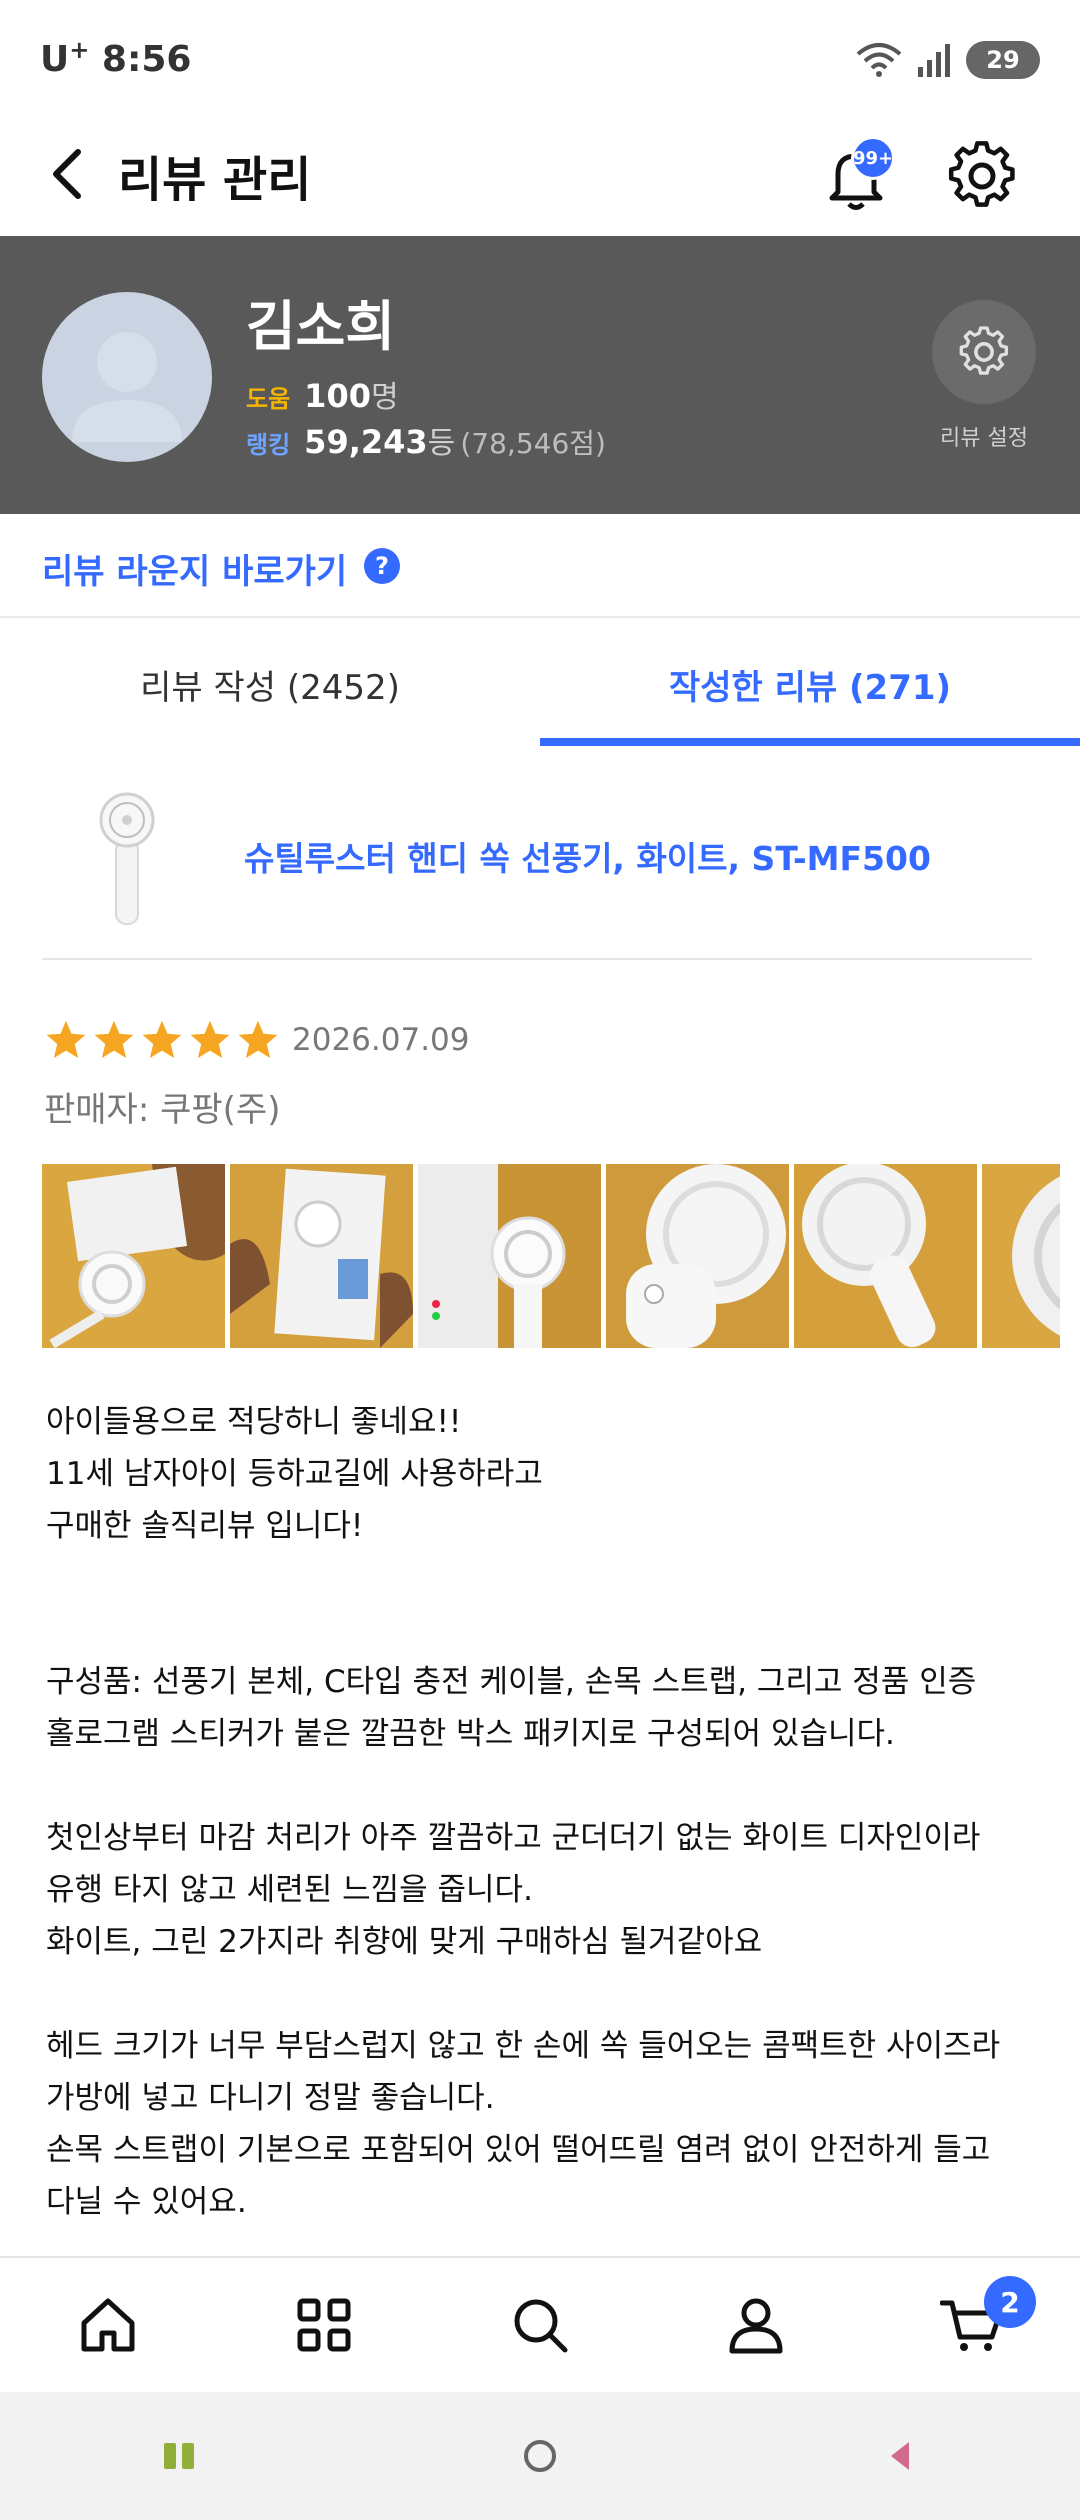 Image resolution: width=1080 pixels, height=2520 pixels. Describe the element at coordinates (254, 1422) in the screenshot. I see `review-title: 아이들용으로 적당하니 좋네요!!` at that location.